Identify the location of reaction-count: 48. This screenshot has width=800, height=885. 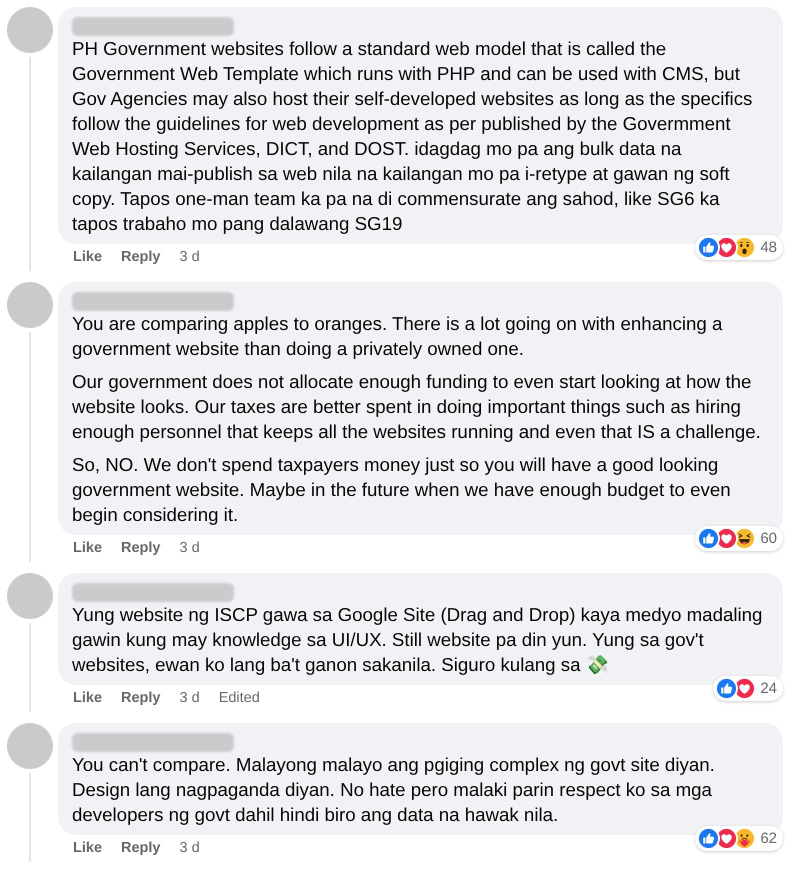
(768, 248).